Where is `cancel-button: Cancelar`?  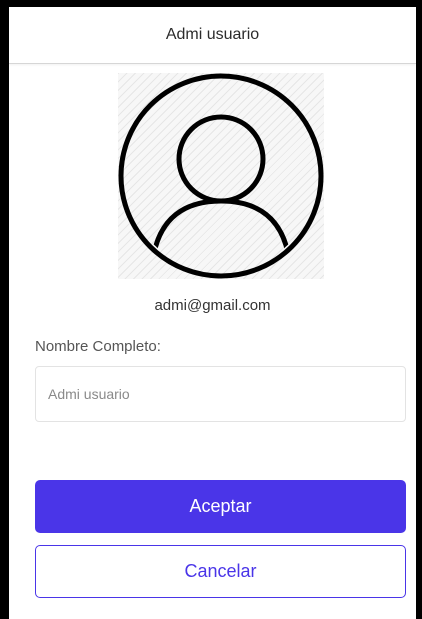 cancel-button: Cancelar is located at coordinates (220, 571).